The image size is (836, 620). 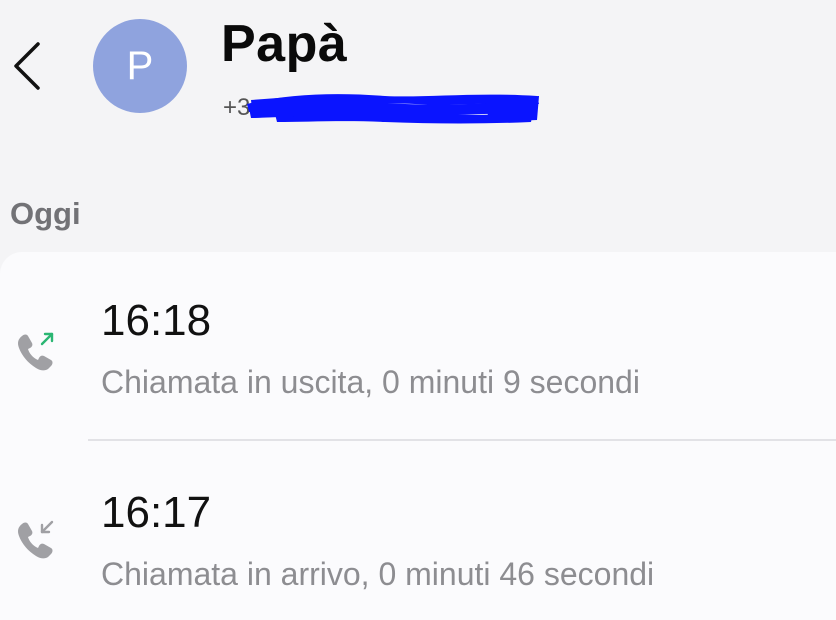 I want to click on row-divider, so click(x=462, y=440).